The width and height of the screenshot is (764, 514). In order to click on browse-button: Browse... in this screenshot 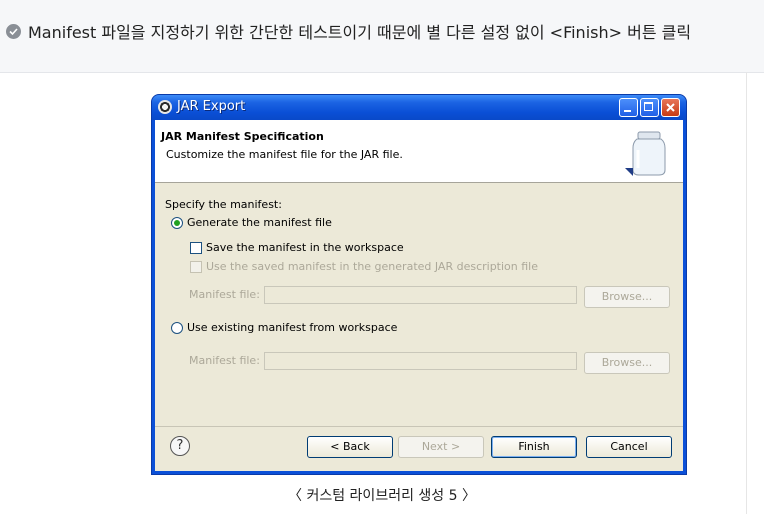, I will do `click(627, 297)`.